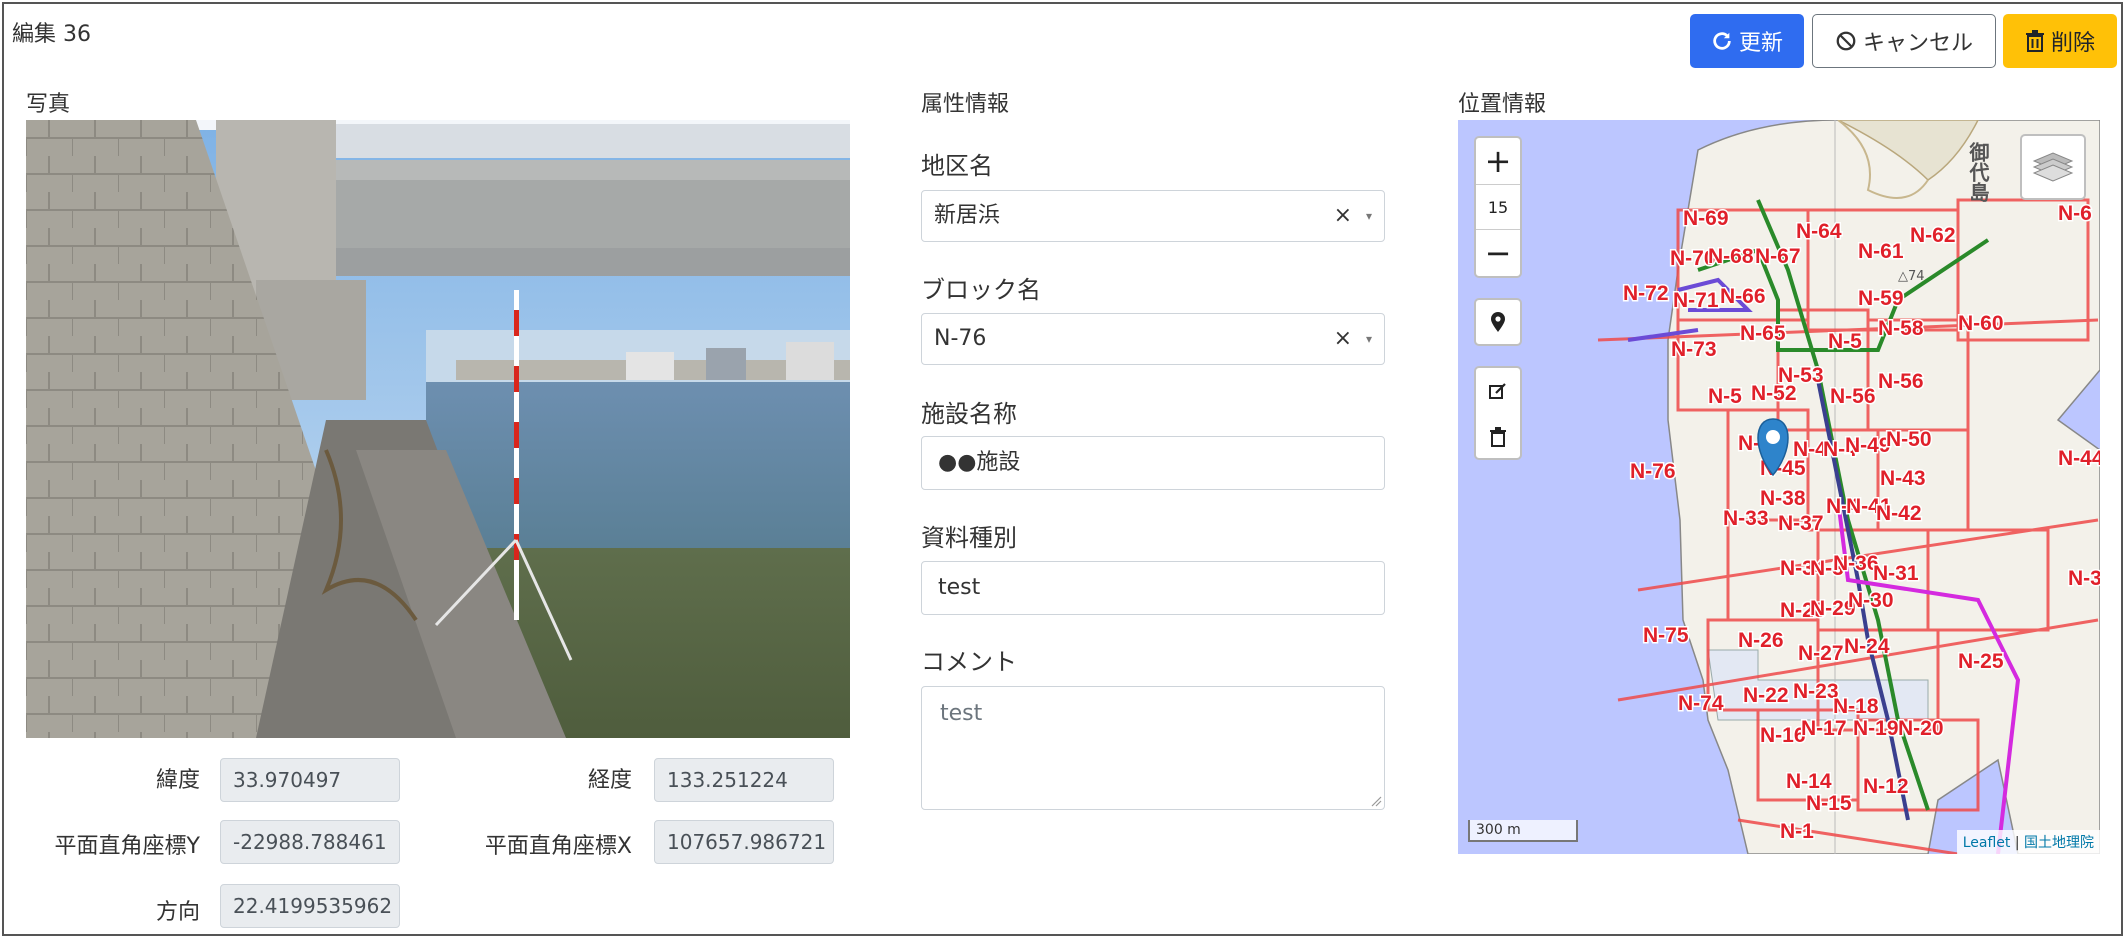 Image resolution: width=2127 pixels, height=938 pixels. Describe the element at coordinates (1871, 600) in the screenshot. I see `block-label-n-30: N-30` at that location.